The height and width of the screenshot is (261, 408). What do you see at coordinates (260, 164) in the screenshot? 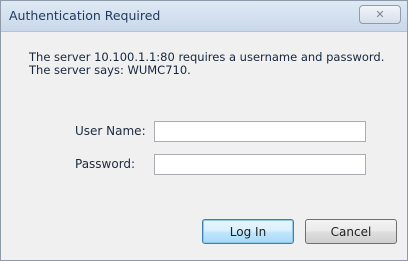
I see `password-input` at bounding box center [260, 164].